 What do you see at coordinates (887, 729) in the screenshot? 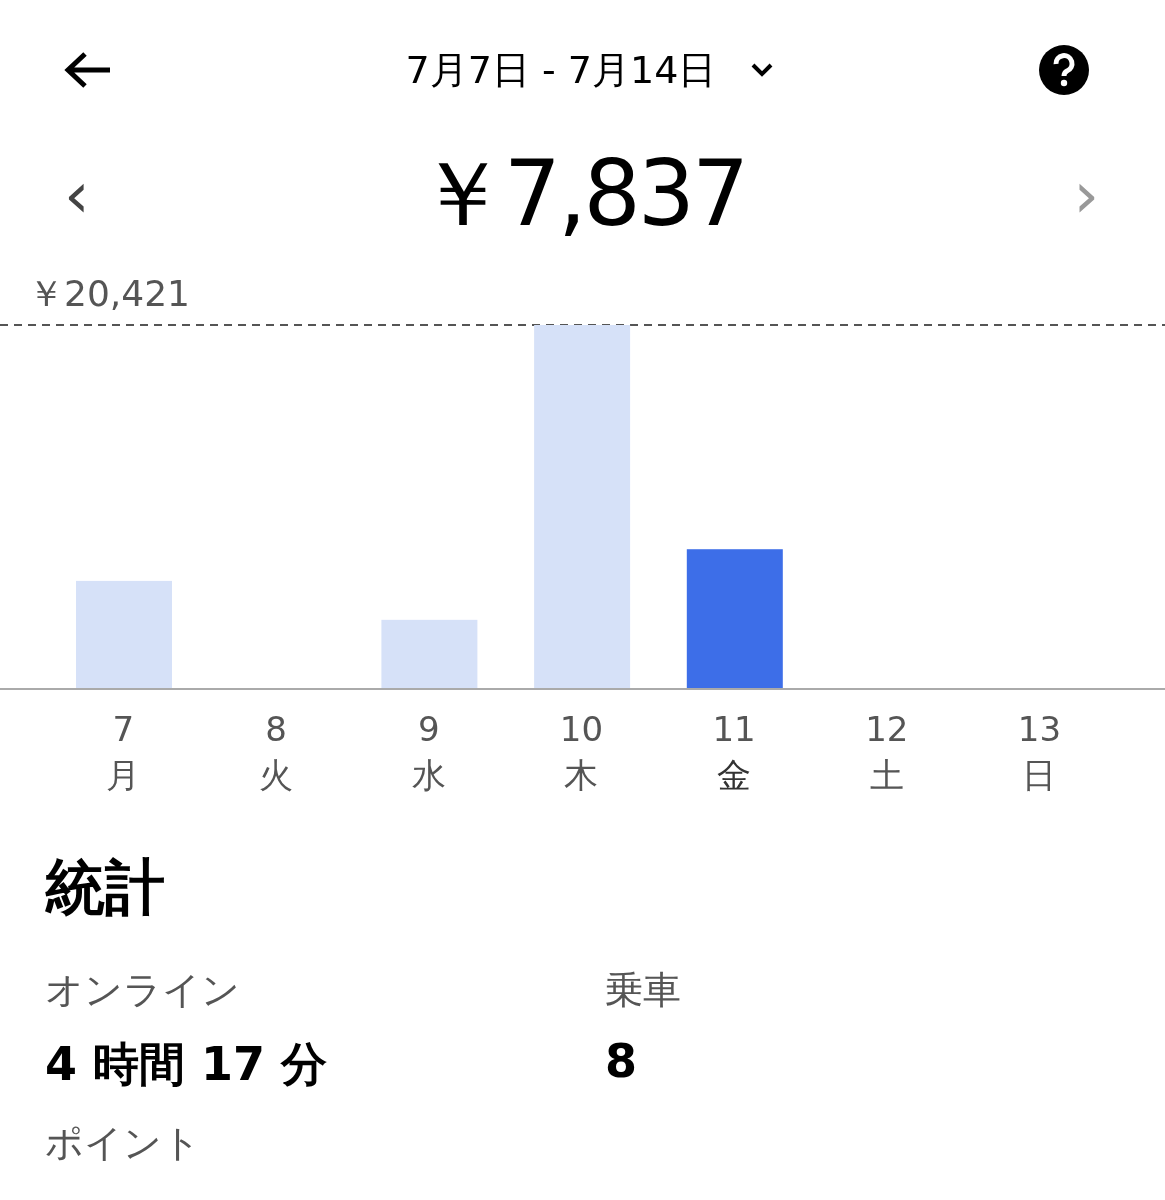
I see `day-number: 12` at bounding box center [887, 729].